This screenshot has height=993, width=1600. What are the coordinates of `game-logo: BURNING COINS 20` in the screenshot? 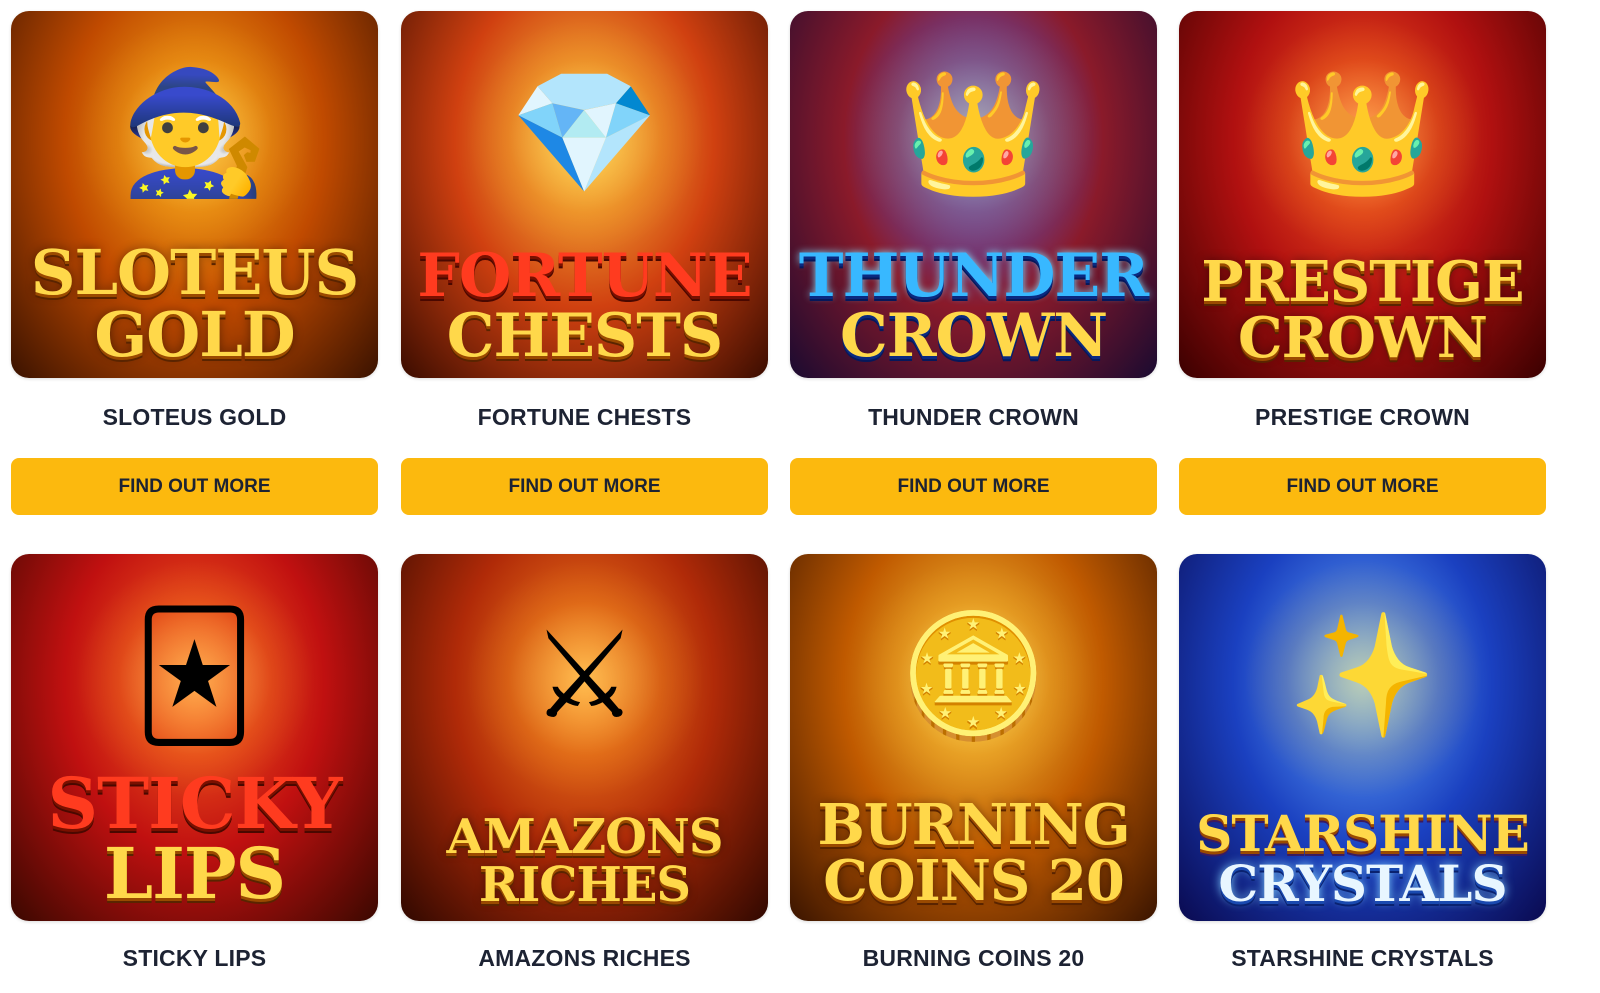 It's located at (973, 853).